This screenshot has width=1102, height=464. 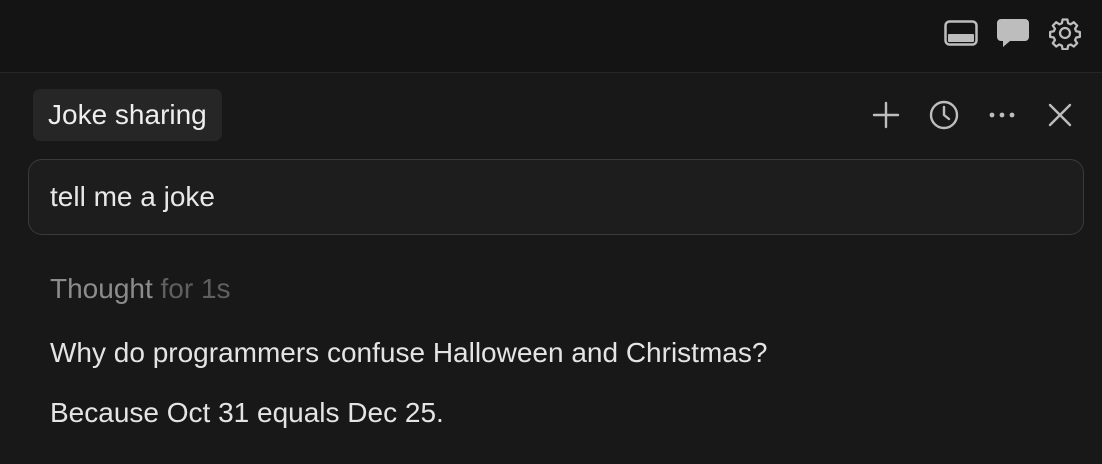 I want to click on more-icon, so click(x=1002, y=115).